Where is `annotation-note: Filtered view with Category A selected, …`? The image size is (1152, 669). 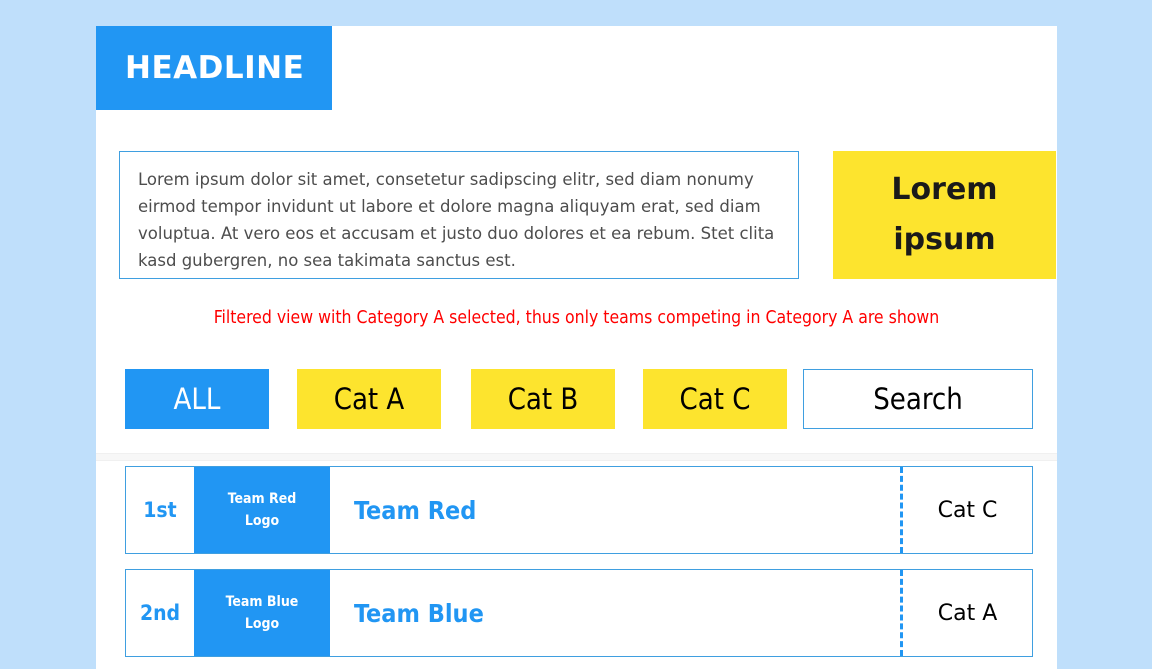 annotation-note: Filtered view with Category A selected, … is located at coordinates (576, 318).